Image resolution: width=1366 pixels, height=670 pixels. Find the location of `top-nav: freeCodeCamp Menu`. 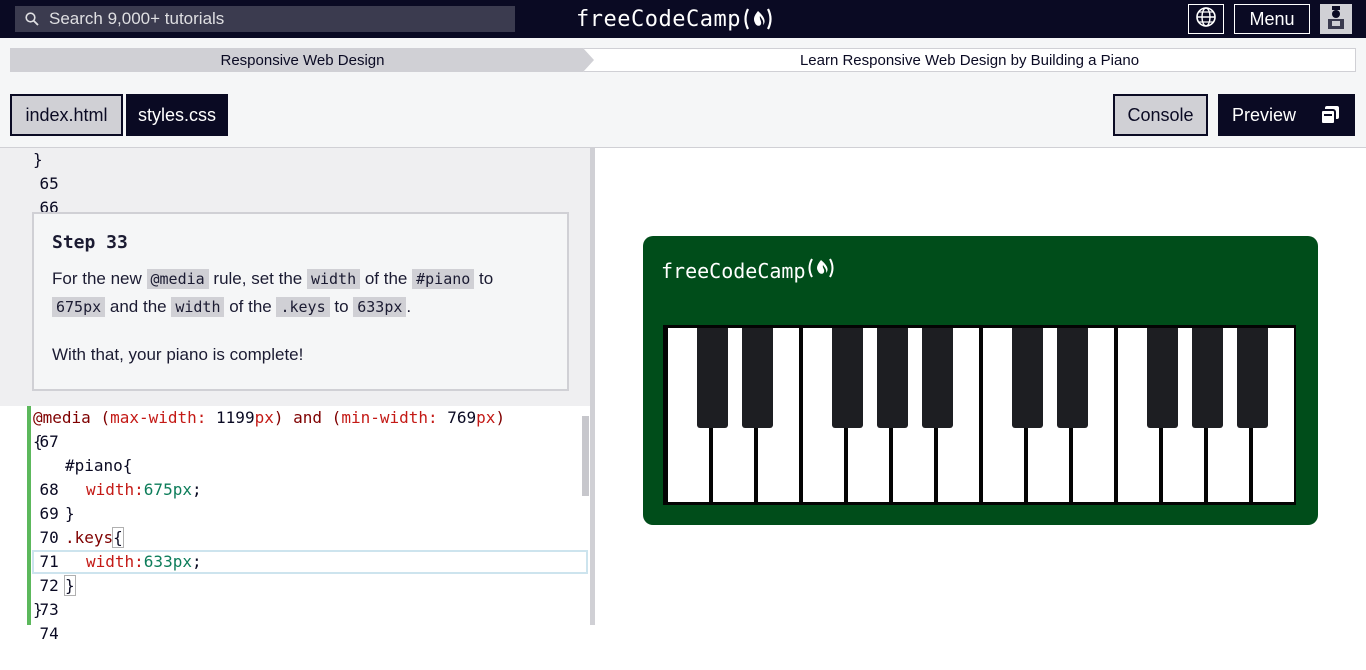

top-nav: freeCodeCamp Menu is located at coordinates (683, 19).